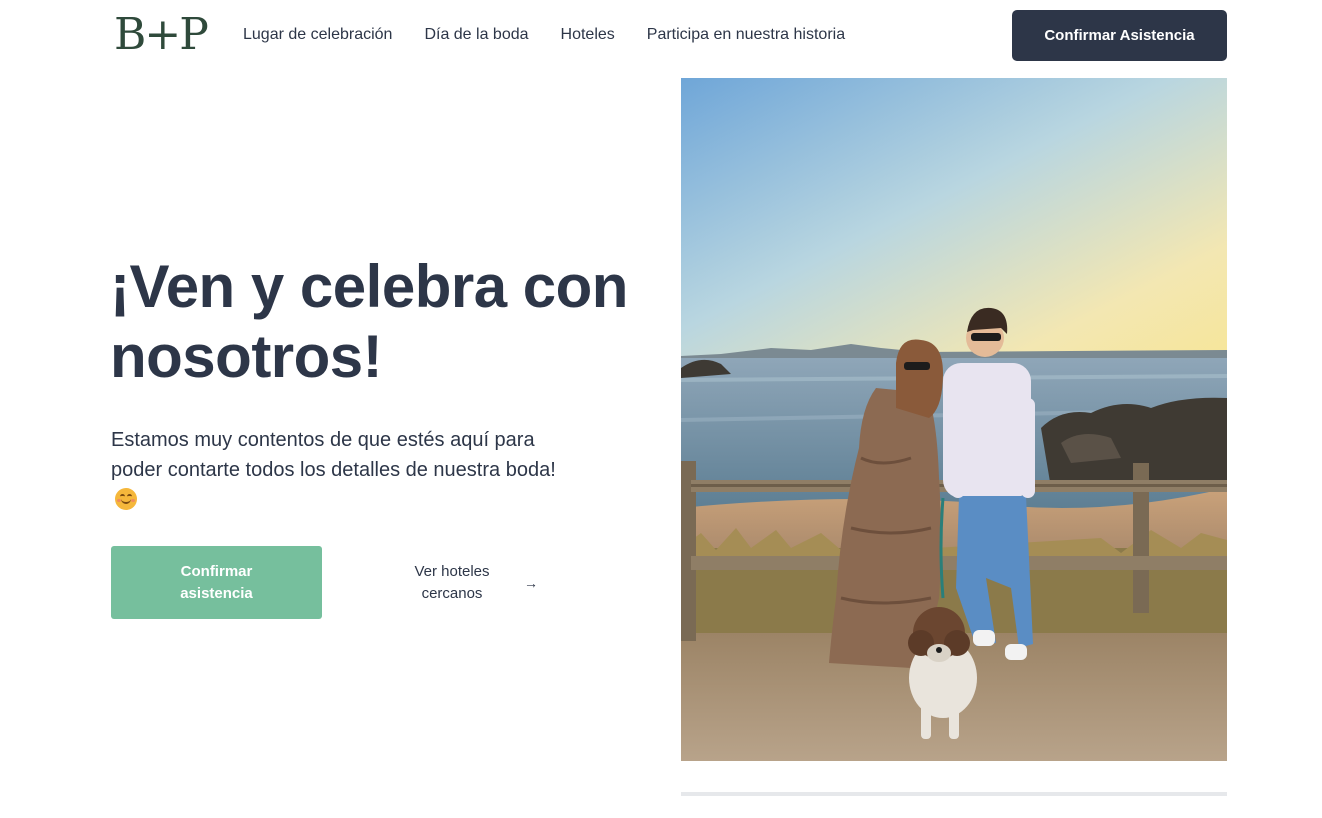 This screenshot has width=1322, height=818. What do you see at coordinates (161, 35) in the screenshot?
I see `logo: B+P` at bounding box center [161, 35].